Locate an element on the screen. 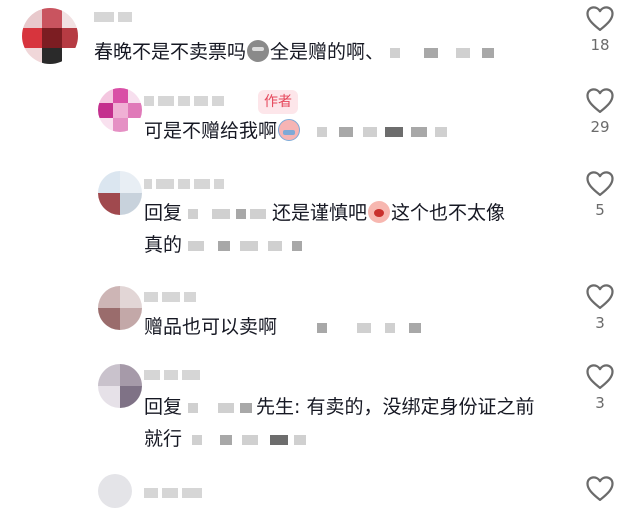  like-button: 18 is located at coordinates (600, 29).